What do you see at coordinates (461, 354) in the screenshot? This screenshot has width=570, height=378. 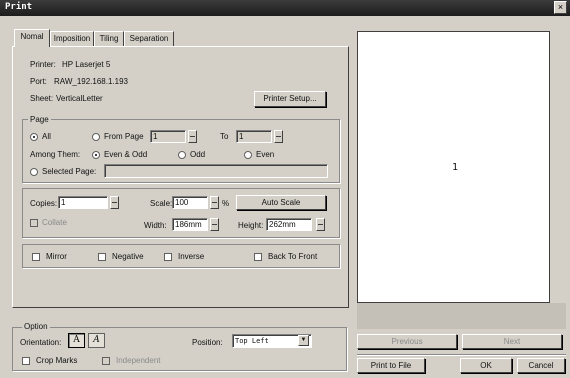 I see `separator` at bounding box center [461, 354].